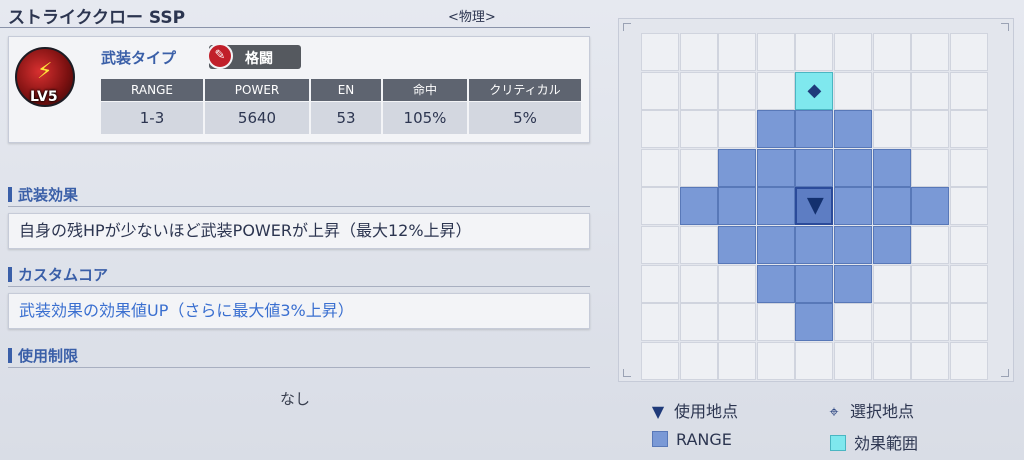  What do you see at coordinates (472, 17) in the screenshot?
I see `attribute-label: <物理>` at bounding box center [472, 17].